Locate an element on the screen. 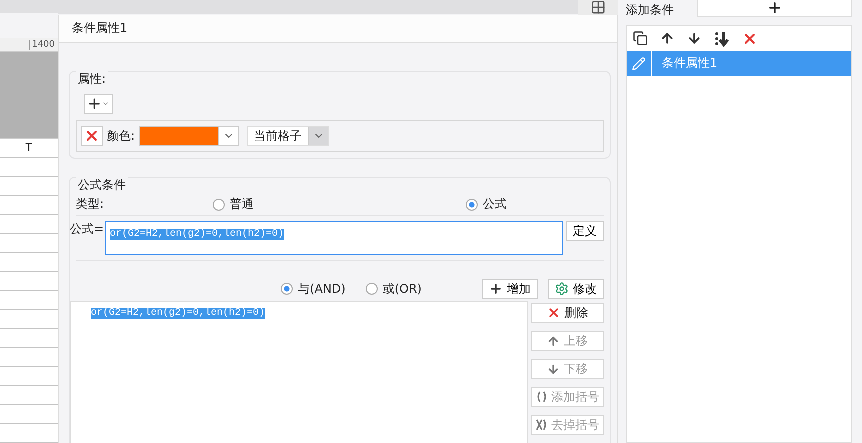 Image resolution: width=862 pixels, height=443 pixels. caret-icon is located at coordinates (106, 104).